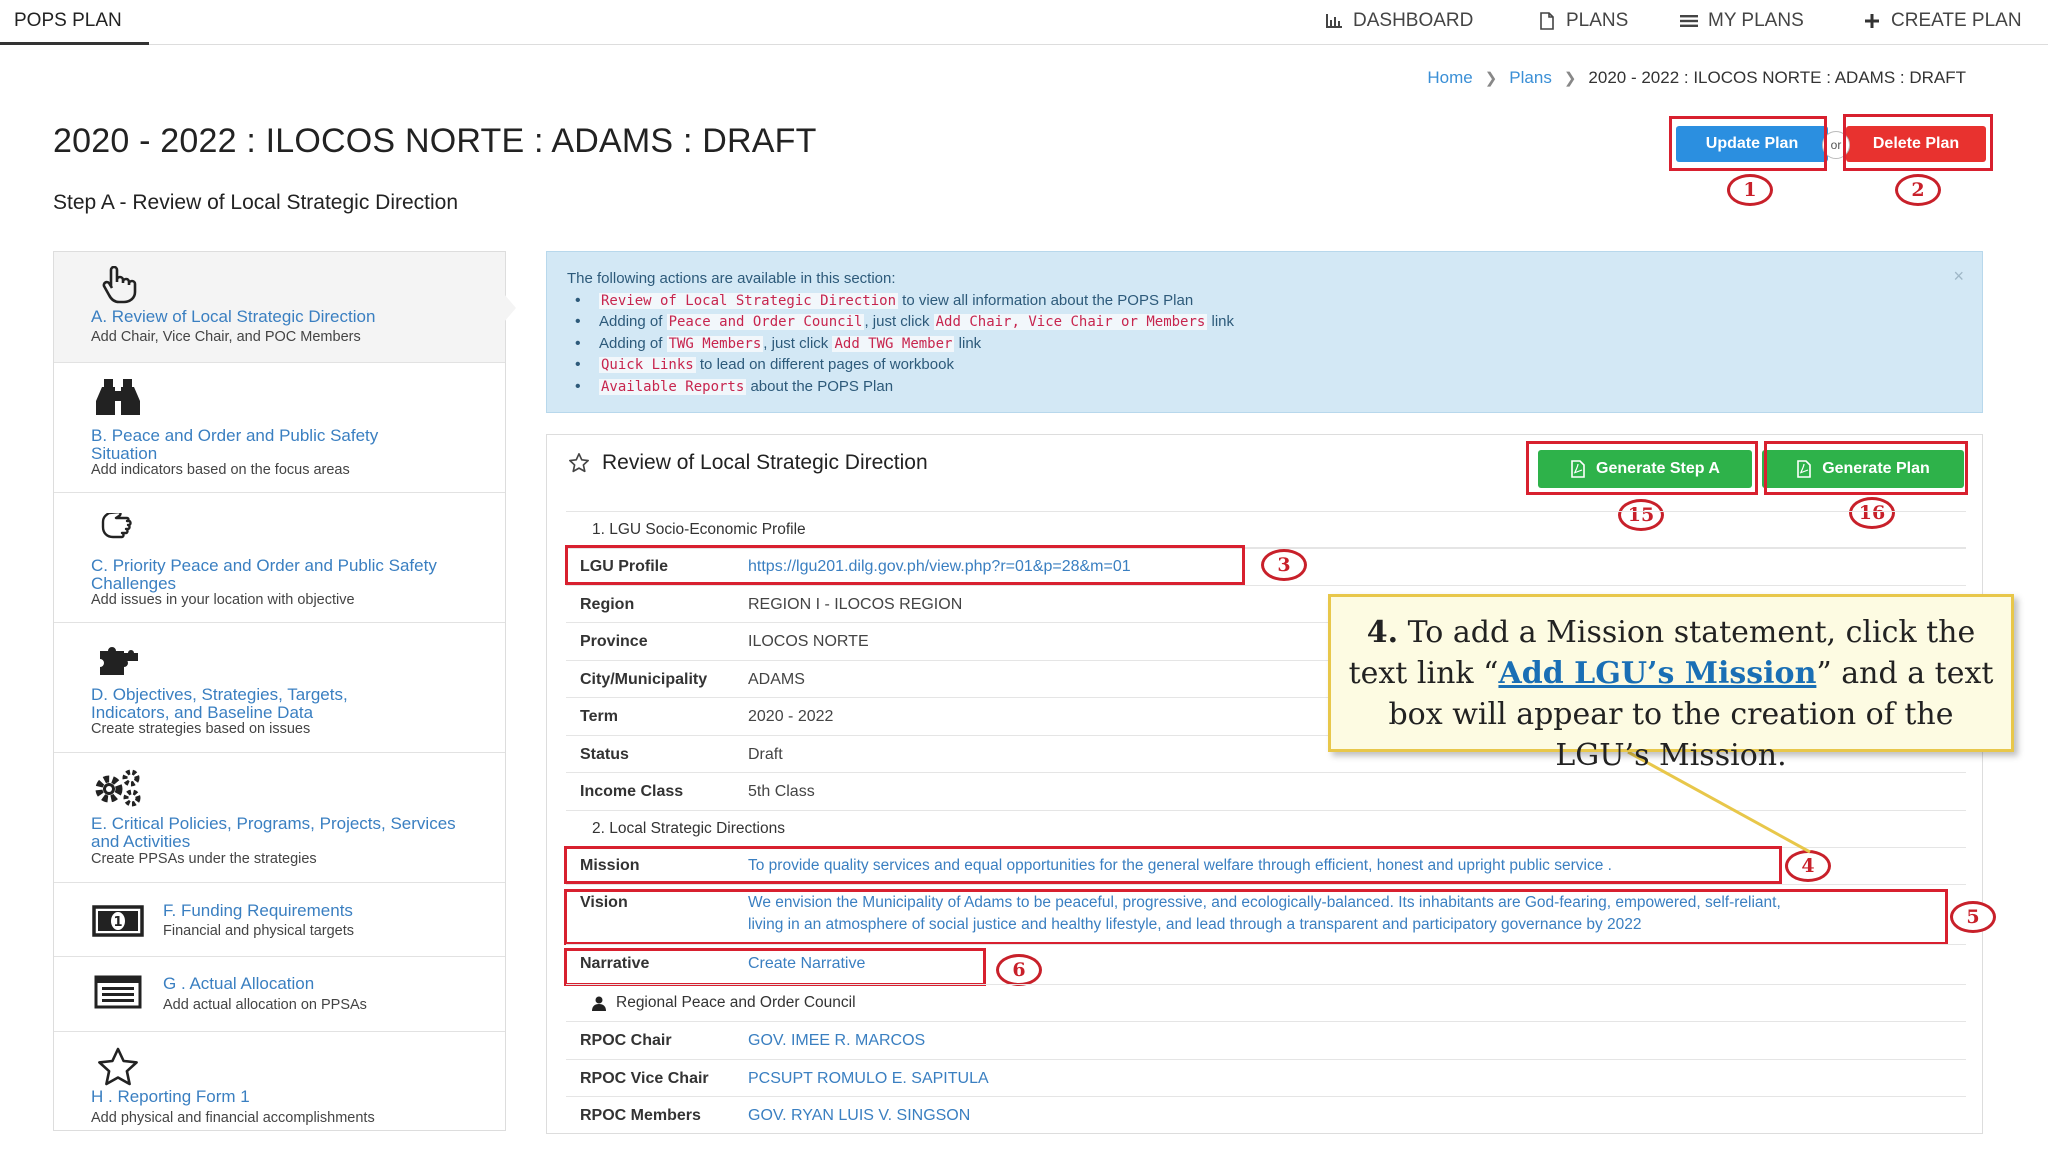  What do you see at coordinates (1750, 190) in the screenshot?
I see `annotation-number-1: 1` at bounding box center [1750, 190].